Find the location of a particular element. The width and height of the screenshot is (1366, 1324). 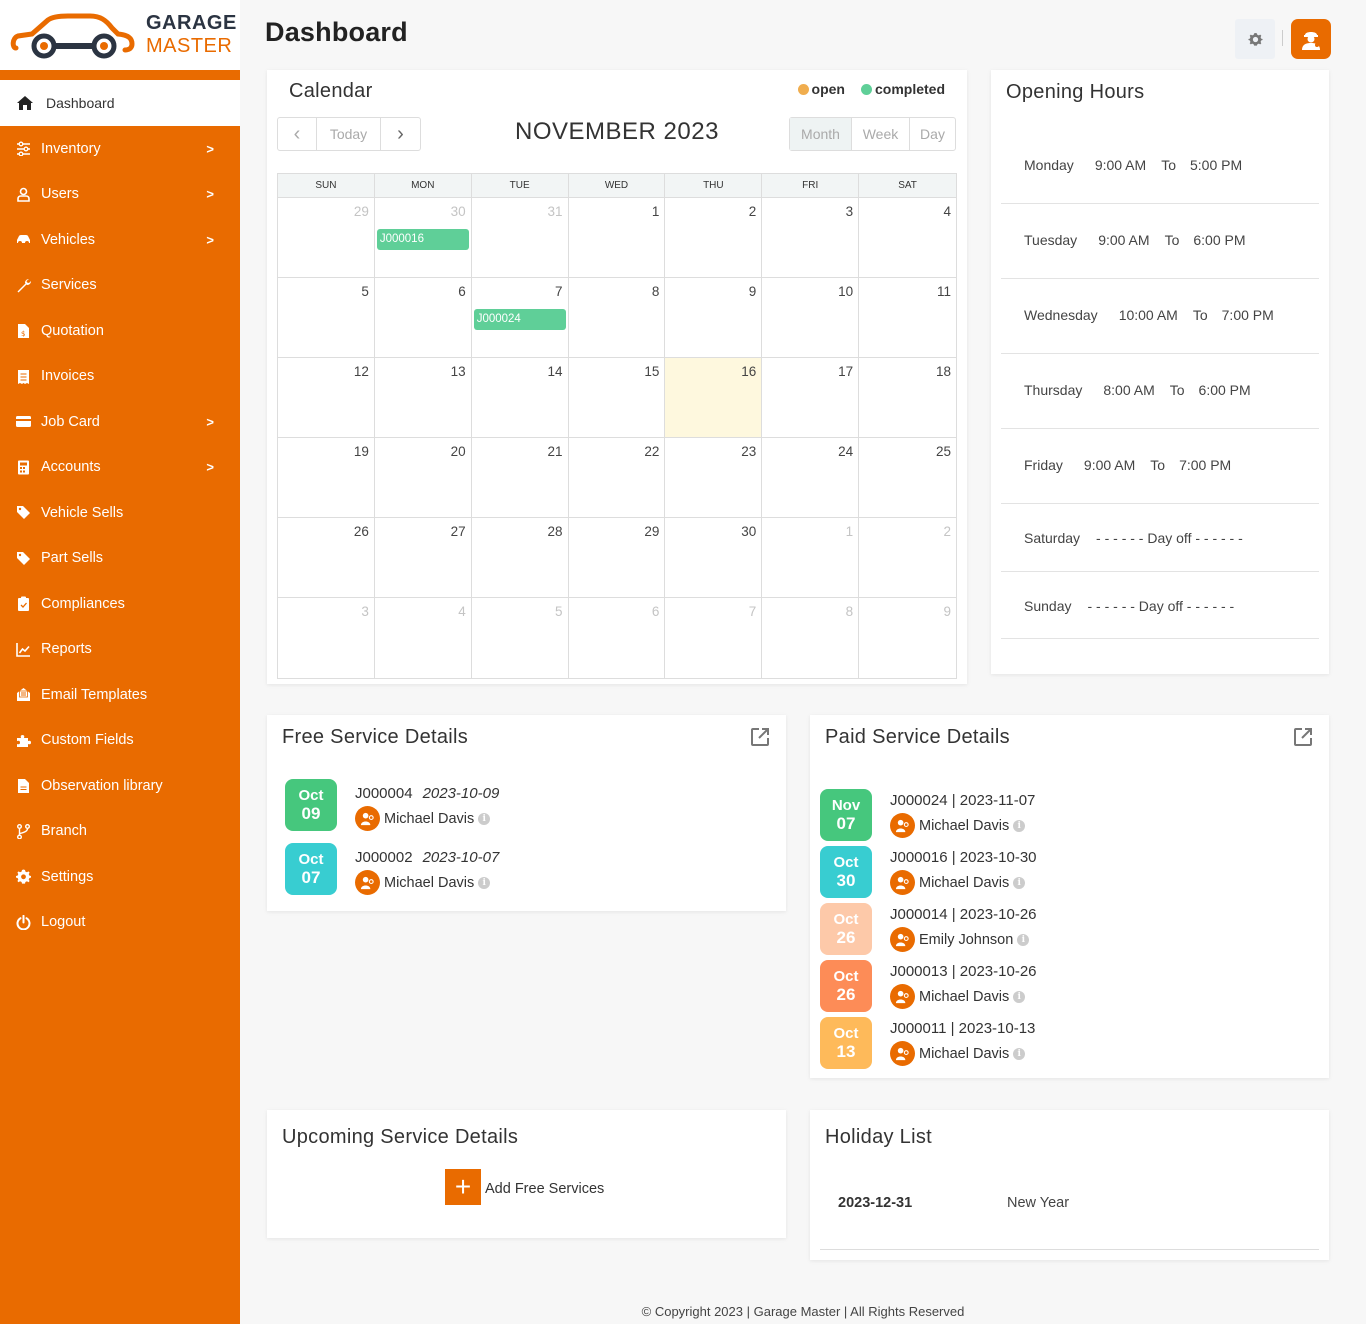

sidebar-item-label: Quotation is located at coordinates (72, 330).